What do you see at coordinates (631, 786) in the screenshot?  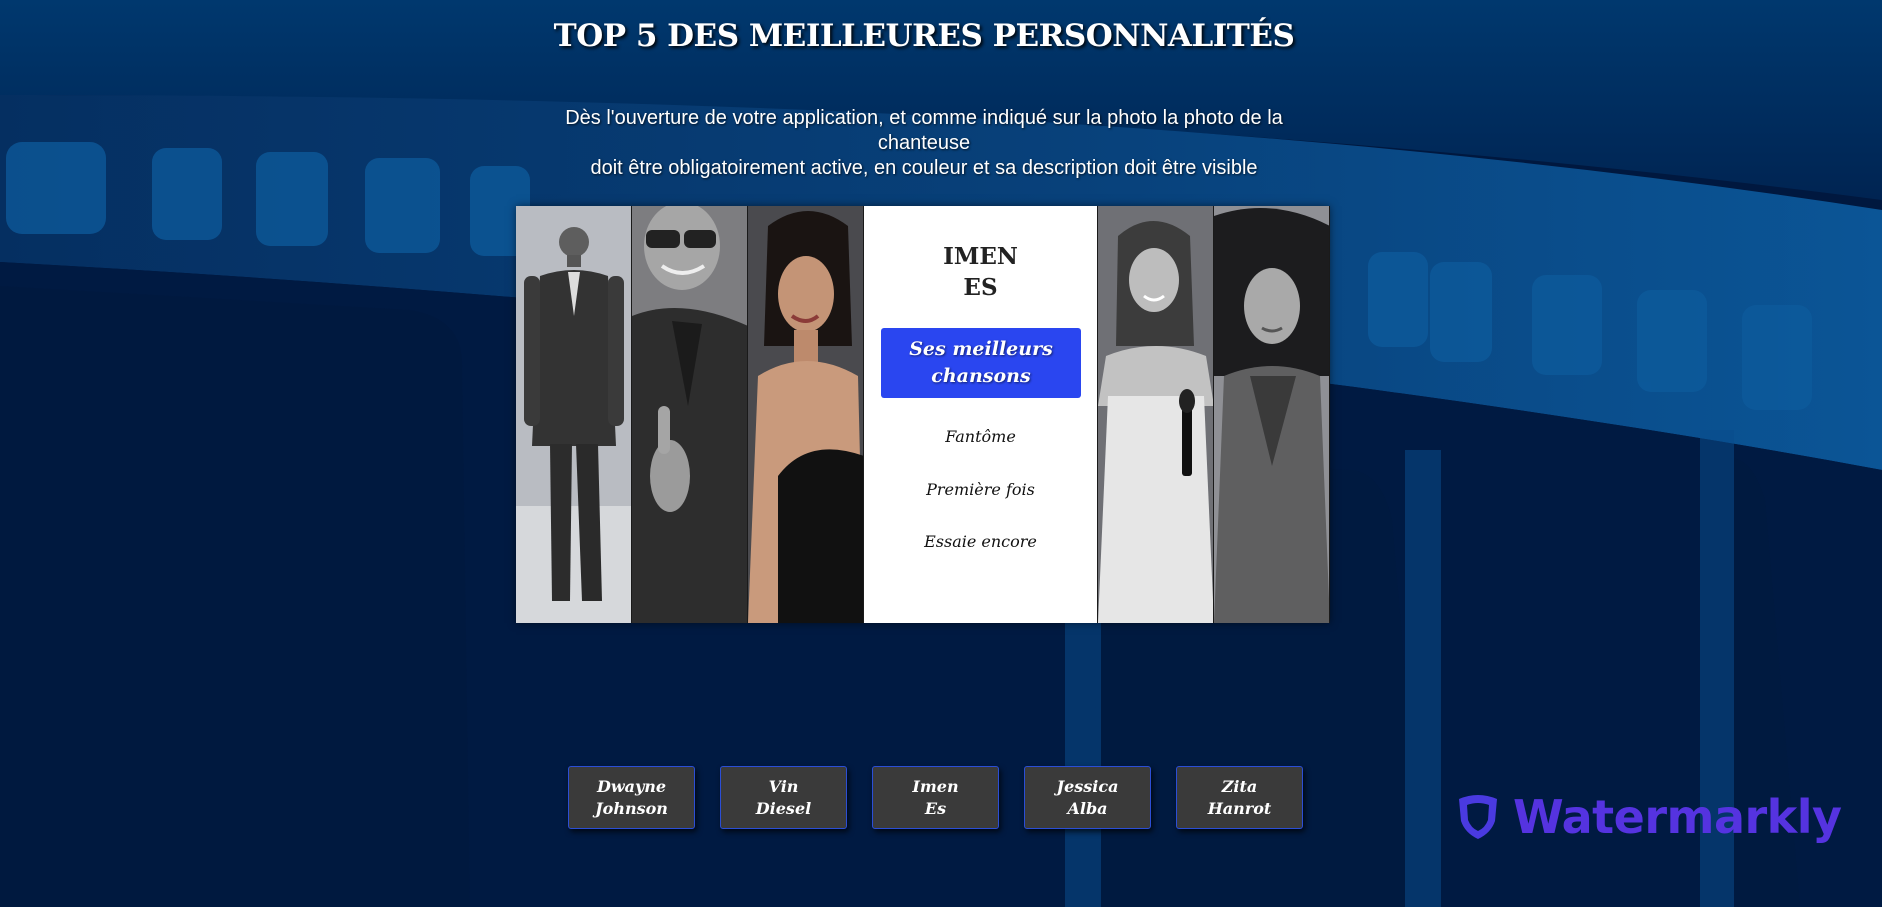 I see `name-button-line-1: Dwayne` at bounding box center [631, 786].